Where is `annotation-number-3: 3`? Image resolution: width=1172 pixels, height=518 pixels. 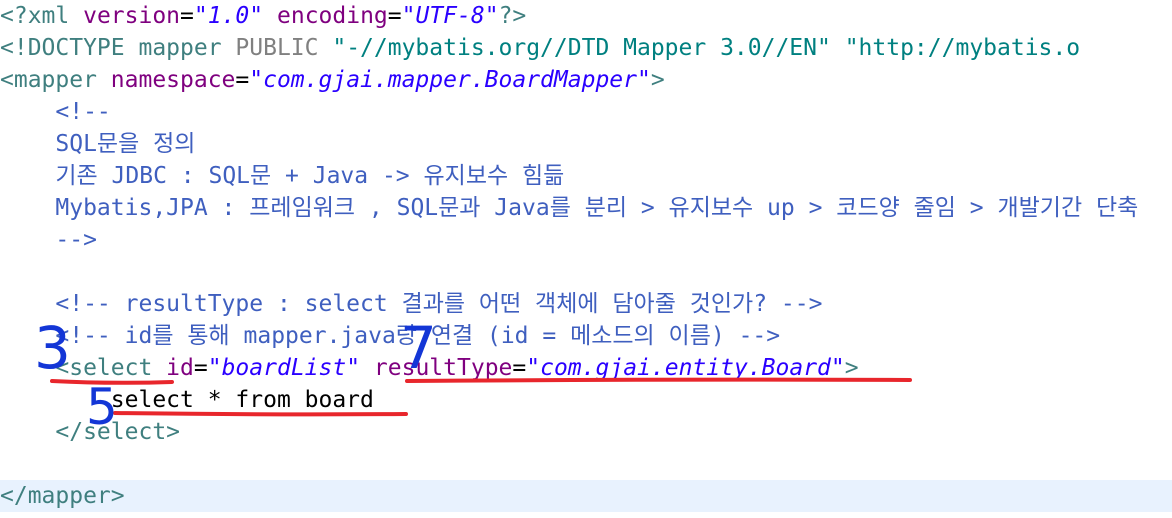 annotation-number-3: 3 is located at coordinates (52, 348).